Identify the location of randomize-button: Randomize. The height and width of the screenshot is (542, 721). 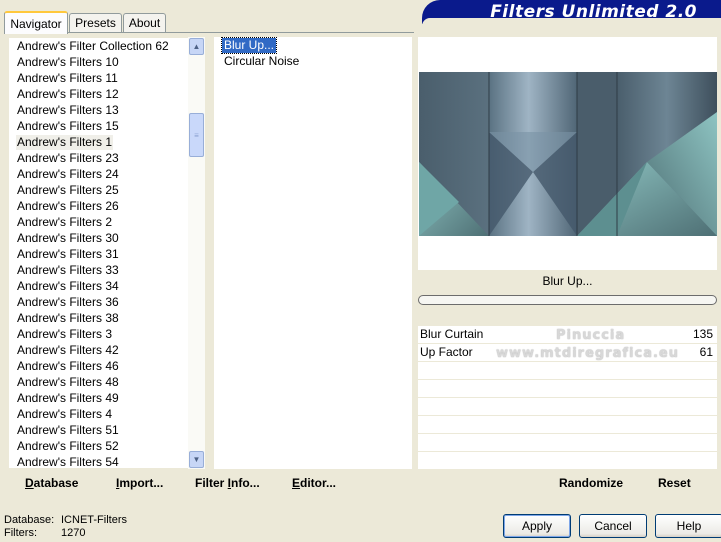
(591, 483).